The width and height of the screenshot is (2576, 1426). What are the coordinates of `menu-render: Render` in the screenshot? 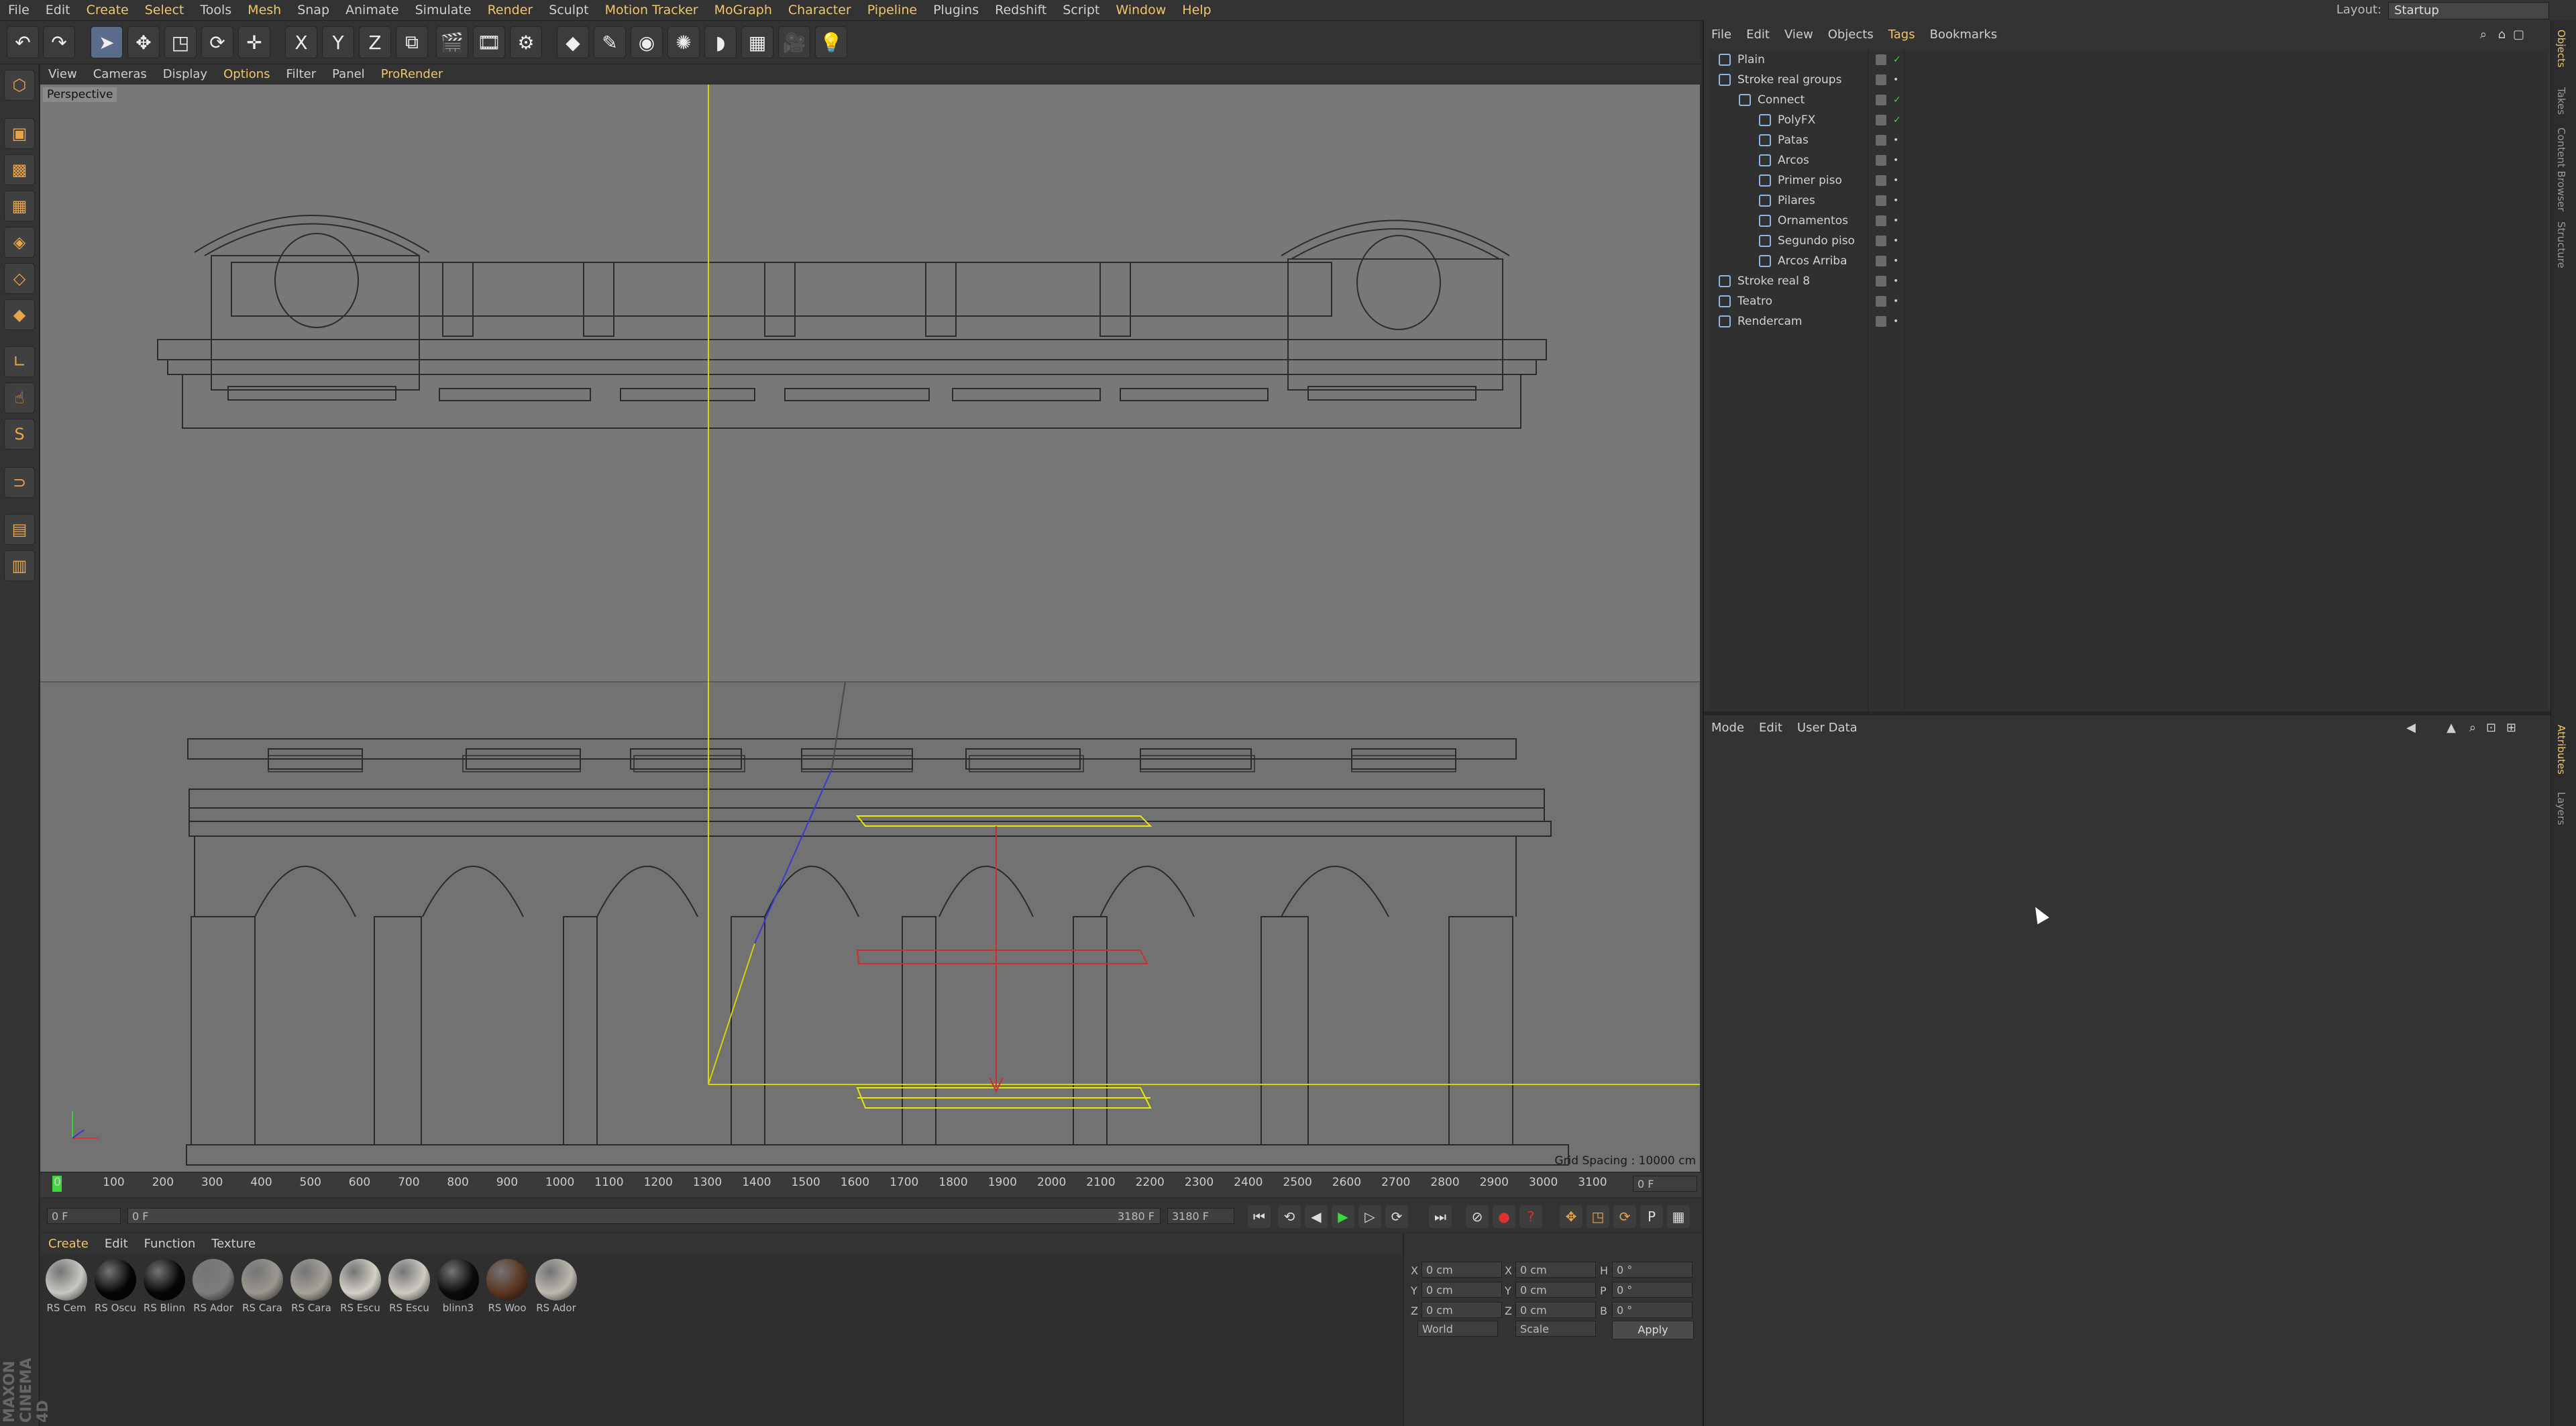 It's located at (510, 10).